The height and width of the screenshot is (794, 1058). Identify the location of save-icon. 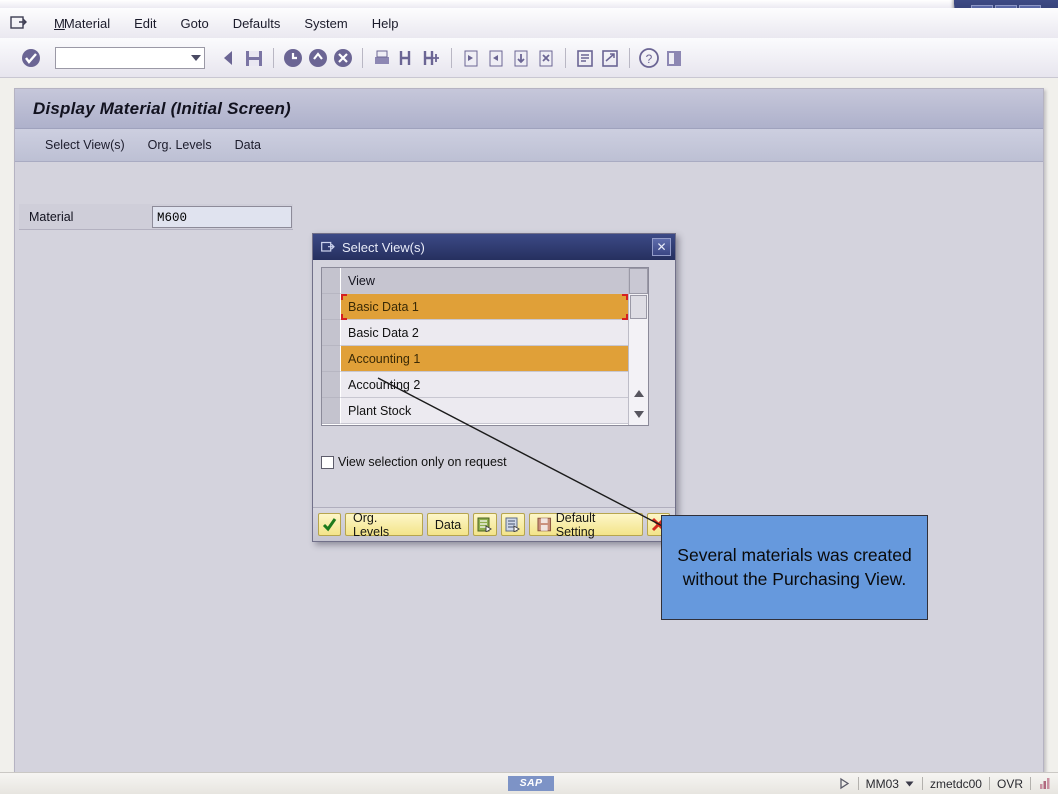
(254, 58).